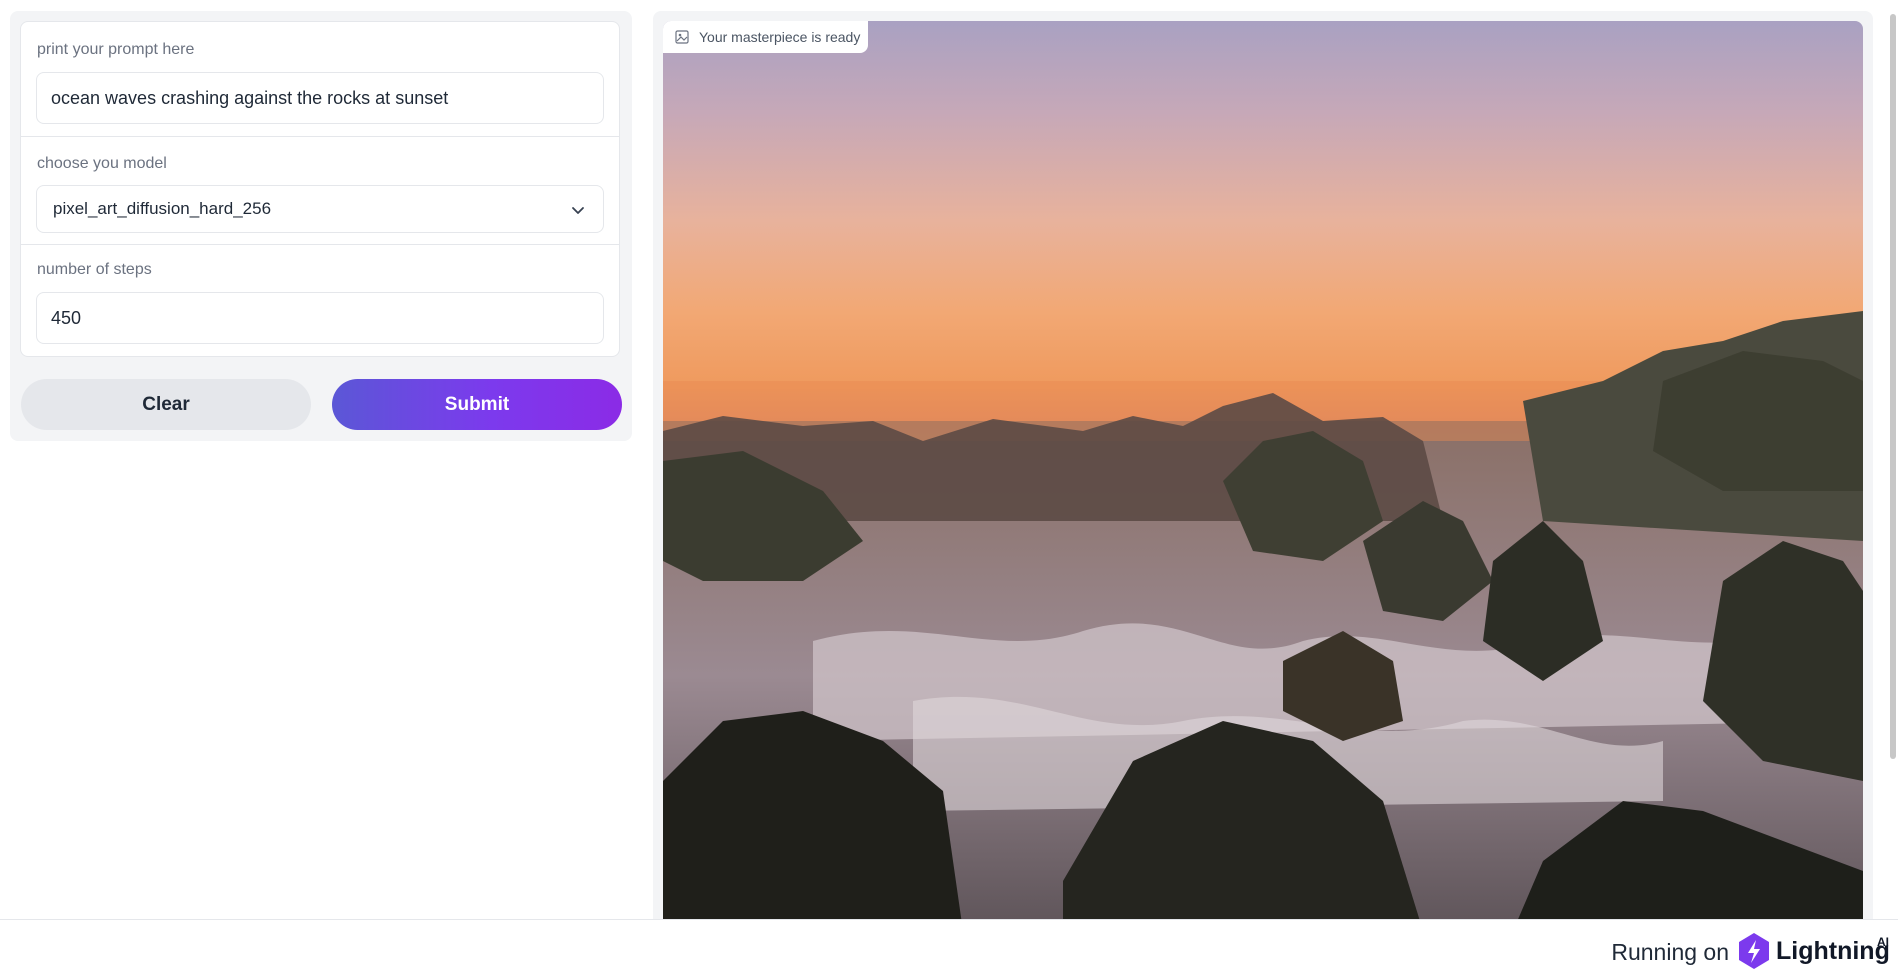  What do you see at coordinates (320, 209) in the screenshot?
I see `model-dropdown: pixel_art_diffusion_hard_256` at bounding box center [320, 209].